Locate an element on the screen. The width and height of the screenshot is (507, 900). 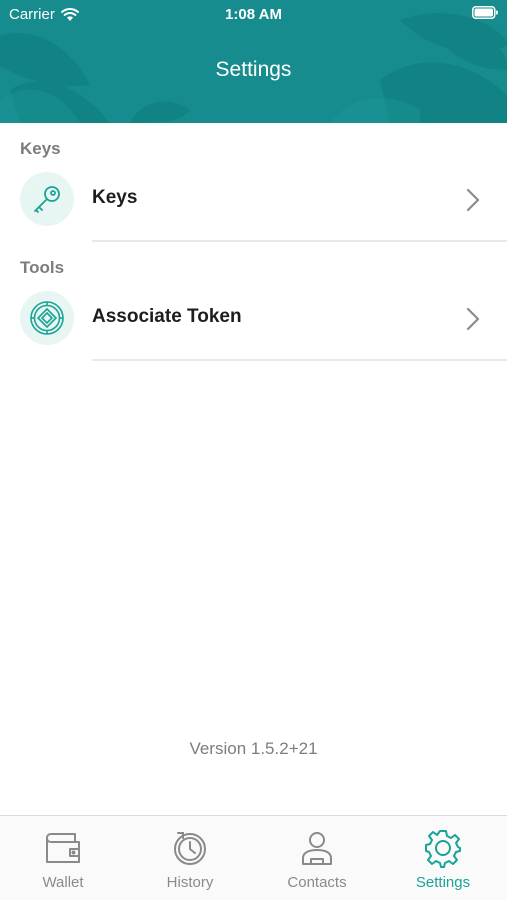
status-time: 1:08 AM is located at coordinates (253, 14).